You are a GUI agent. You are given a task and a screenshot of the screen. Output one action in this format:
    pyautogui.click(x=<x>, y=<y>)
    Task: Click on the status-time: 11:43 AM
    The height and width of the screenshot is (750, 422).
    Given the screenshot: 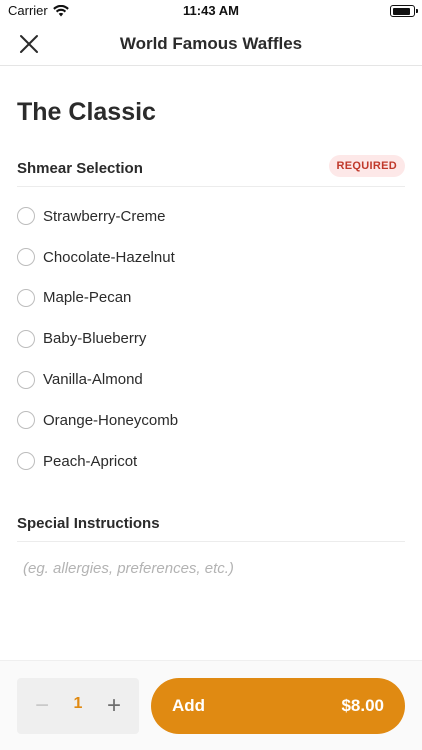 What is the action you would take?
    pyautogui.click(x=211, y=10)
    